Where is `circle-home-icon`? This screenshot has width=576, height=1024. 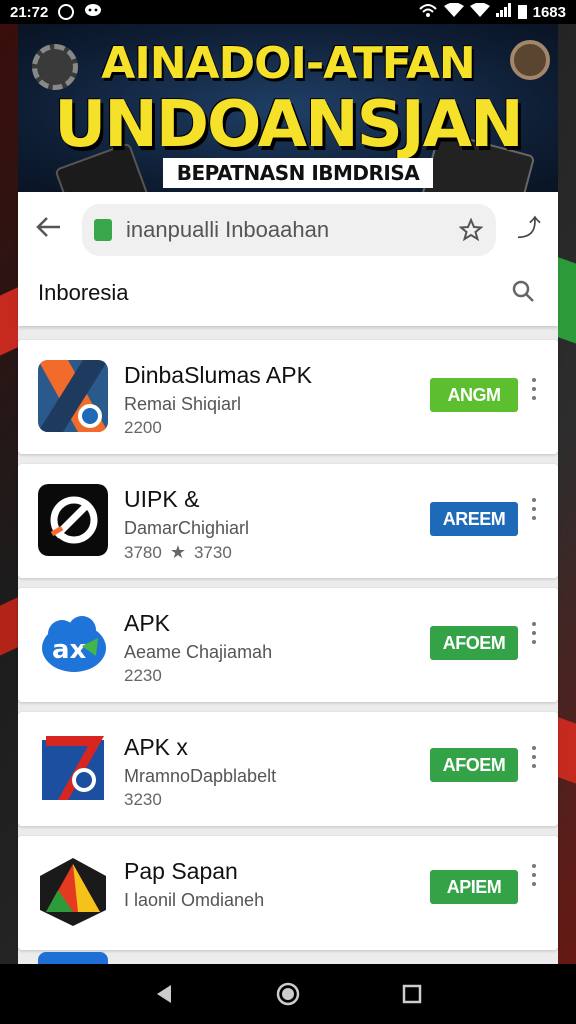
circle-home-icon is located at coordinates (288, 994).